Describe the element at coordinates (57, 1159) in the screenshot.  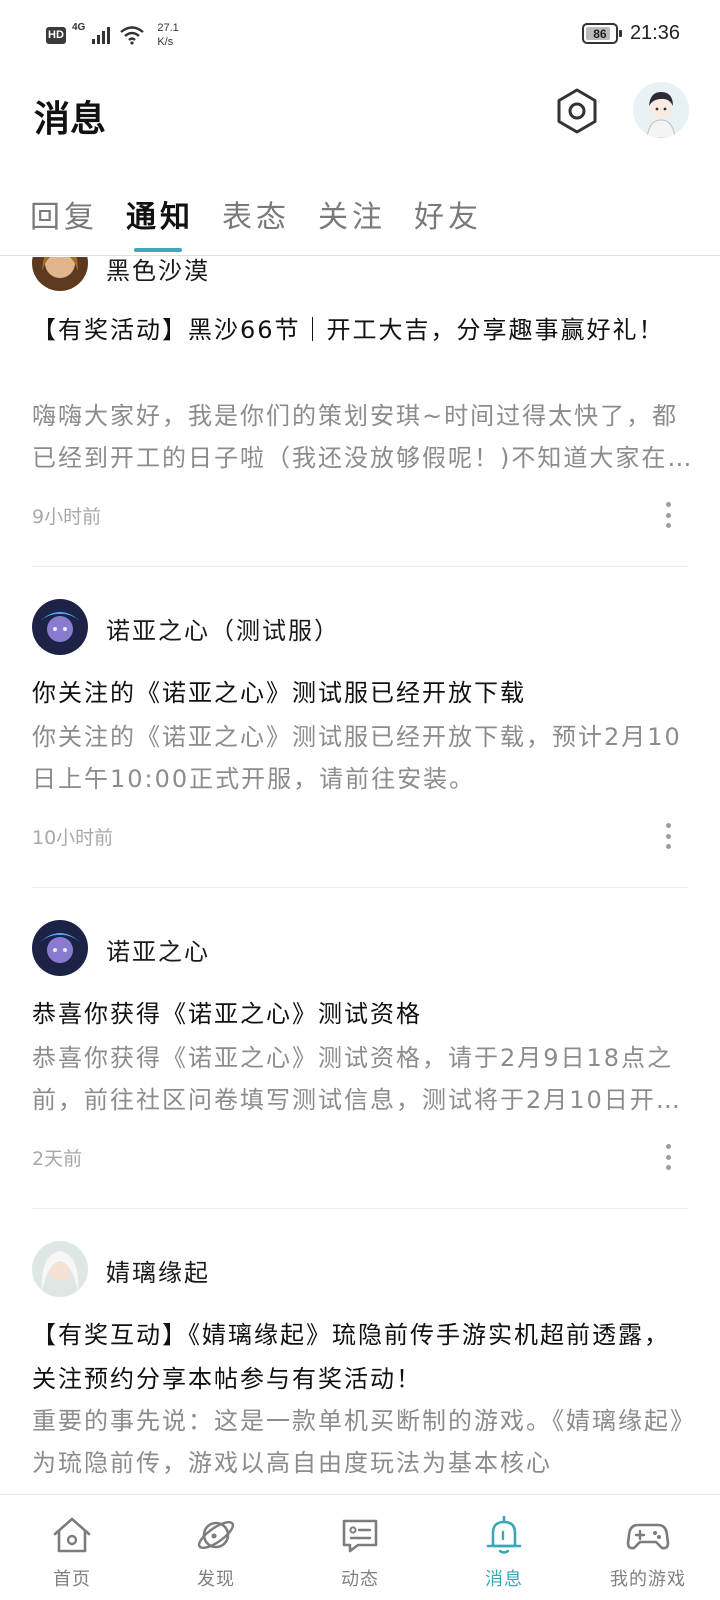
I see `notification-time: 2天前` at that location.